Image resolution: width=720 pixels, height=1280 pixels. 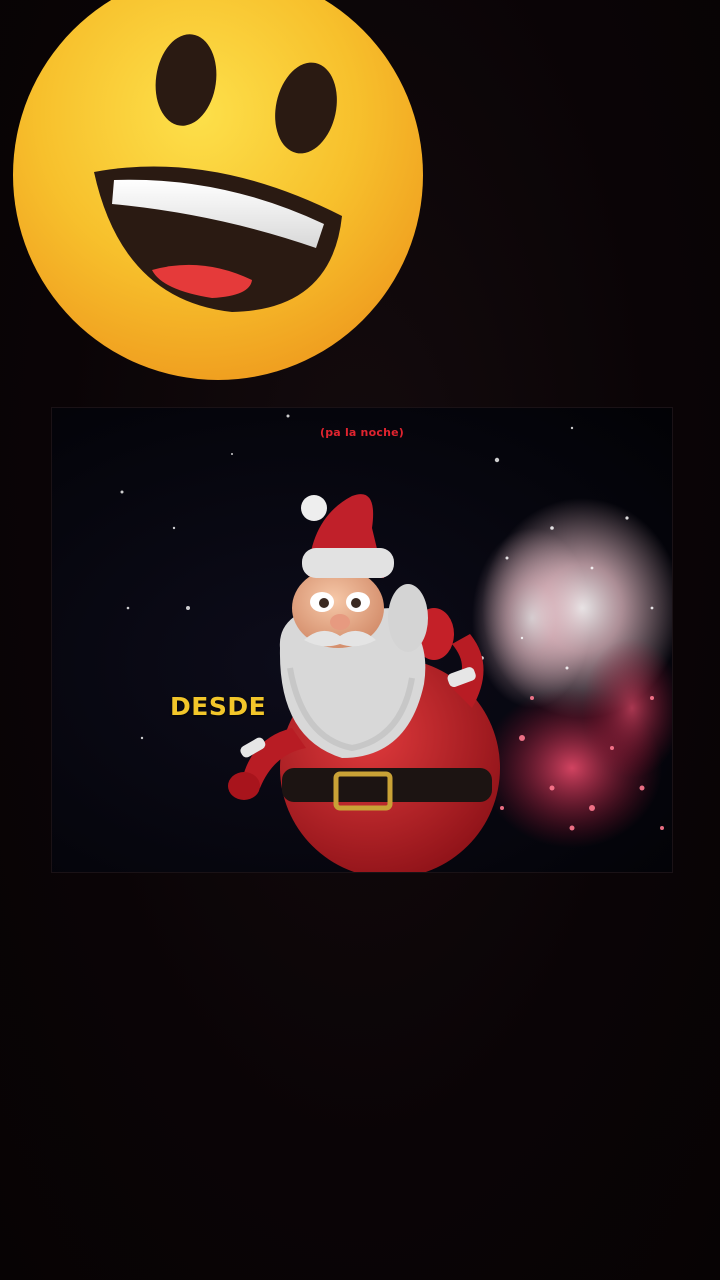 What do you see at coordinates (364, 683) in the screenshot?
I see `santa-figure` at bounding box center [364, 683].